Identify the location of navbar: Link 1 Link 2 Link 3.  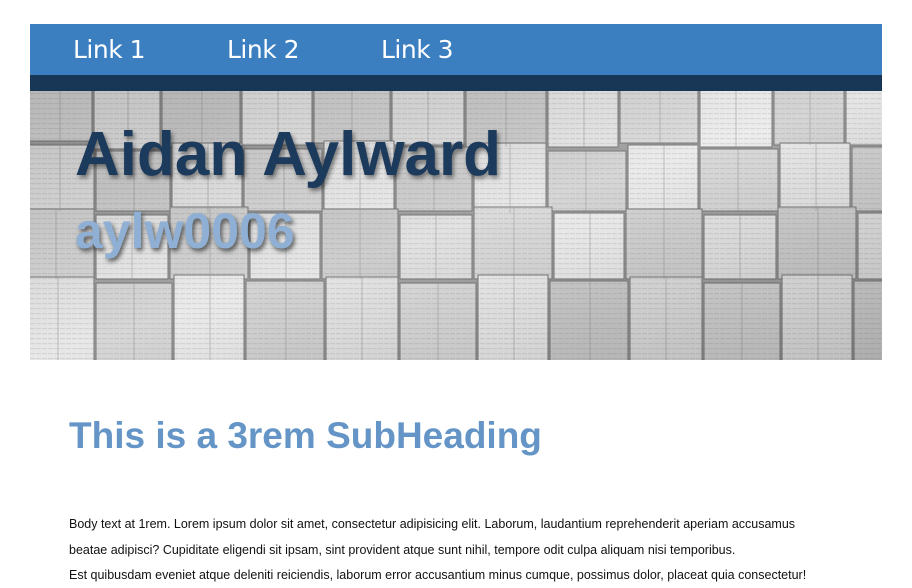
(456, 49).